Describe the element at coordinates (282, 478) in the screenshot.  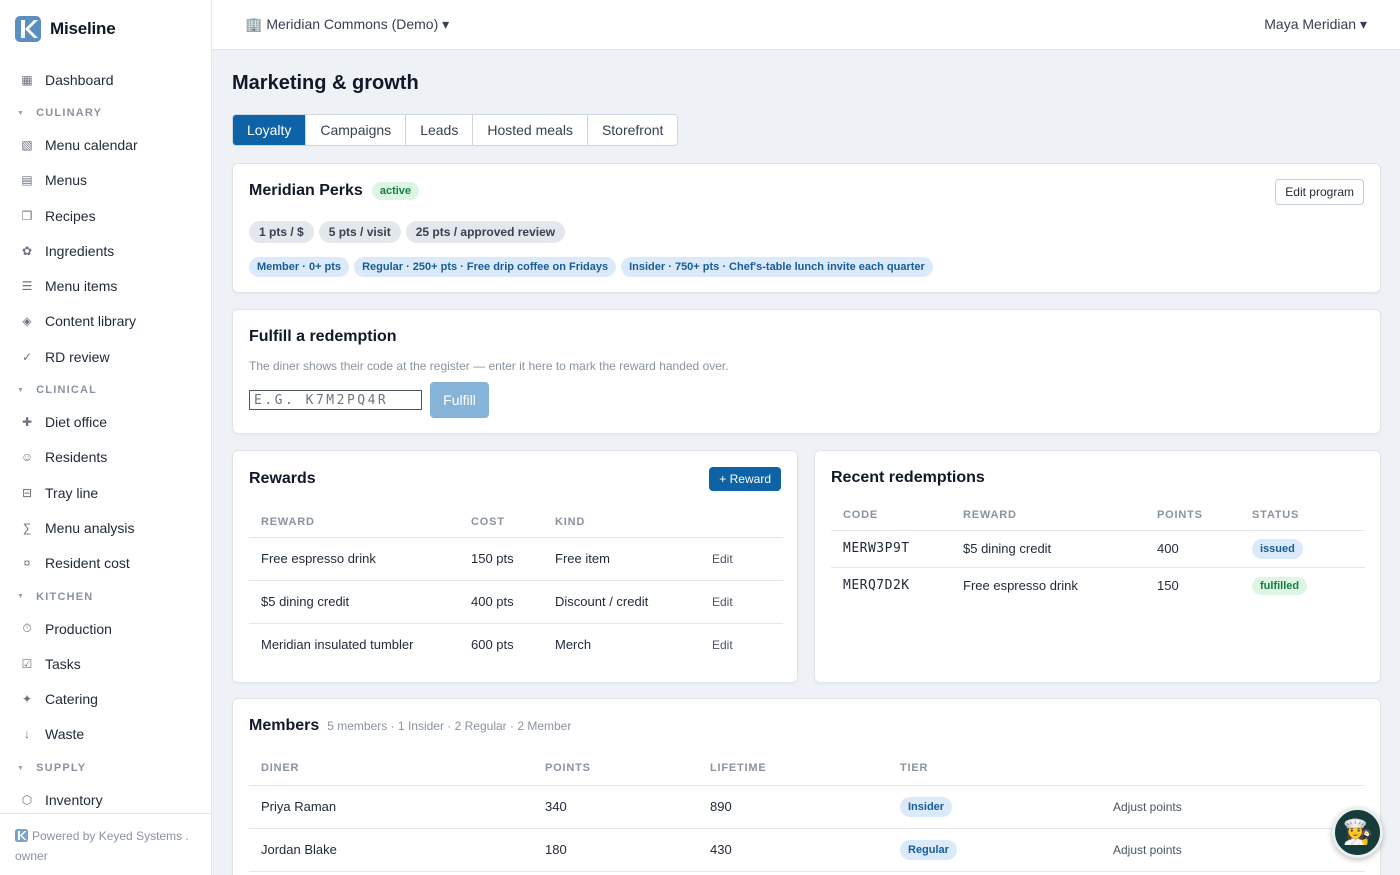
I see `rewards-title: Rewards` at that location.